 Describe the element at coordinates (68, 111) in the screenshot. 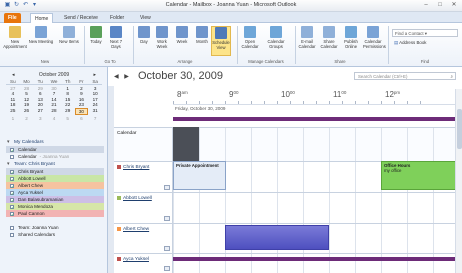

I see `mini-calendar-day: 29` at that location.